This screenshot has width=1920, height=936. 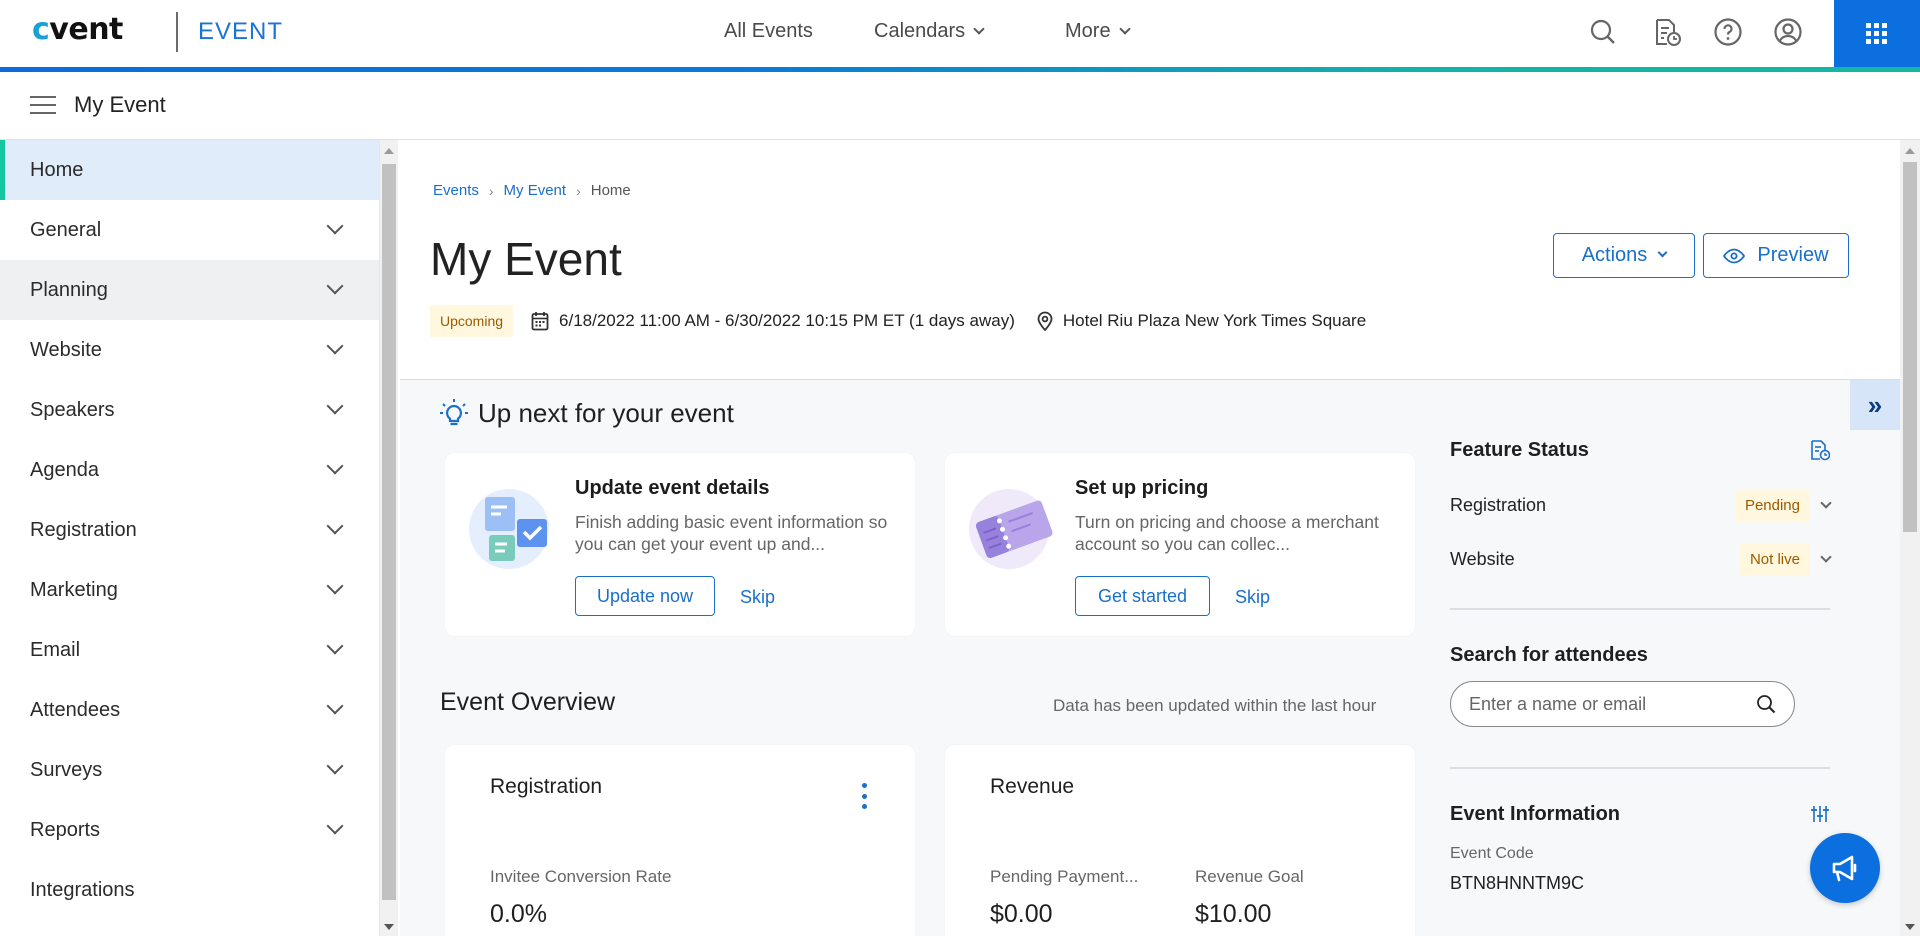 I want to click on nav-label: More, so click(x=1088, y=31).